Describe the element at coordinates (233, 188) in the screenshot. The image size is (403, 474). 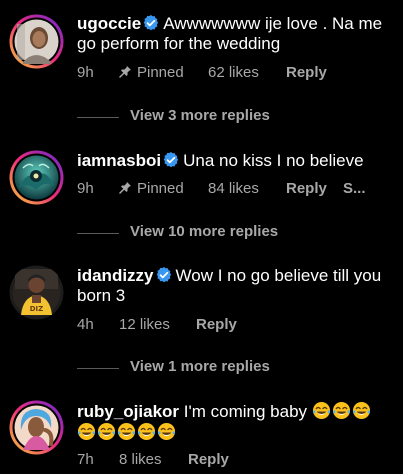
I see `likes-count: 84 likes` at that location.